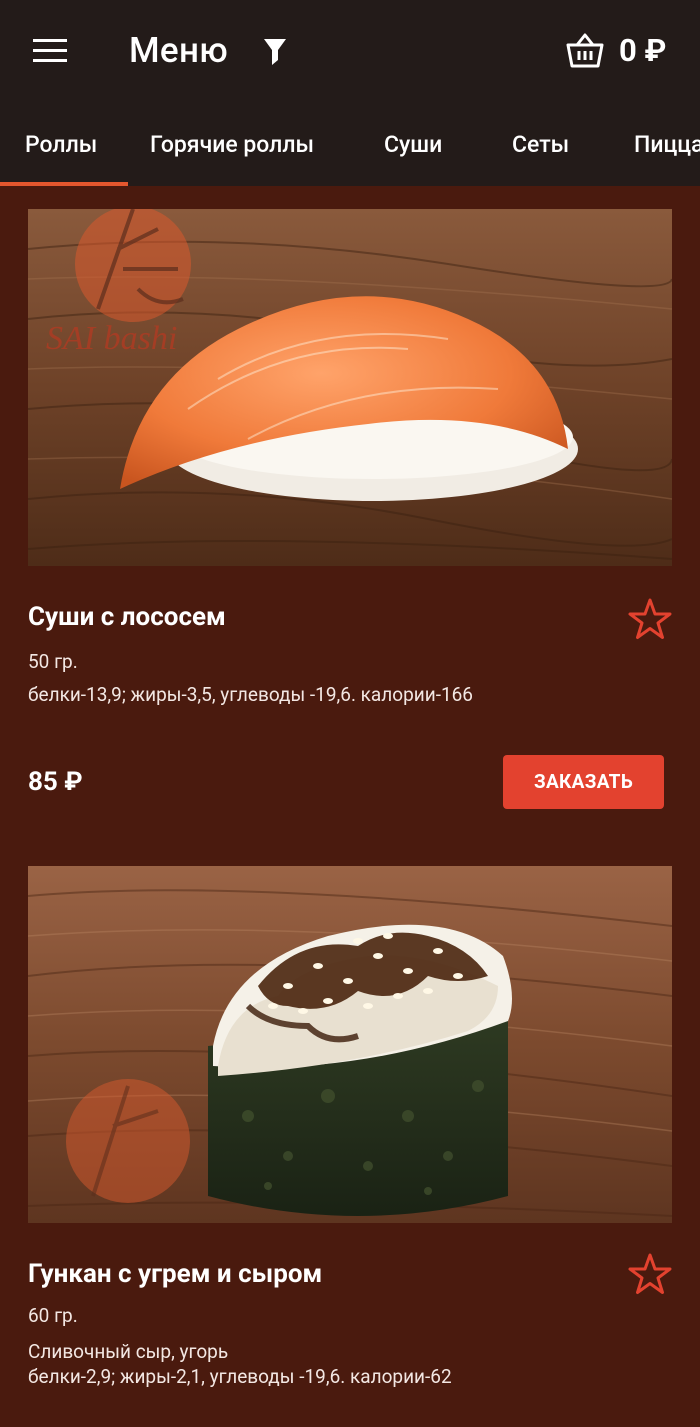 Image resolution: width=700 pixels, height=1427 pixels. What do you see at coordinates (128, 1351) in the screenshot?
I see `product-description: Сливочный сыр, угорь` at bounding box center [128, 1351].